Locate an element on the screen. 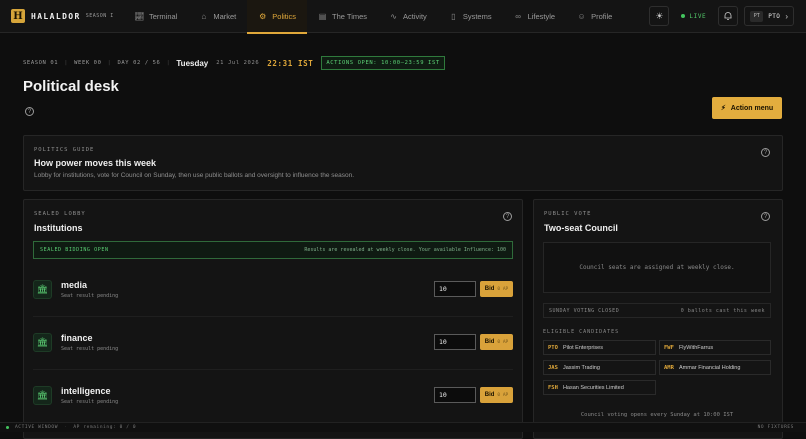 This screenshot has height=439, width=806. divider is located at coordinates (273, 369).